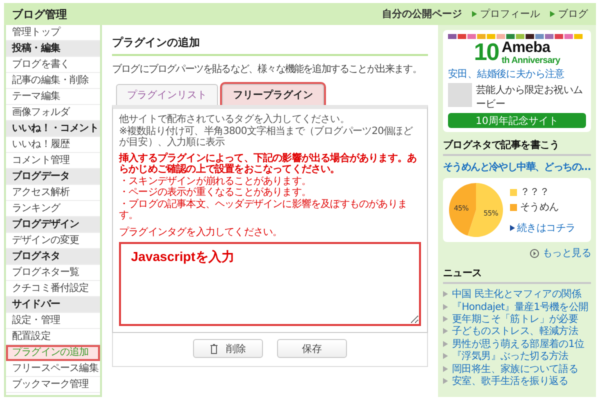  What do you see at coordinates (535, 253) in the screenshot?
I see `play-circle-icon` at bounding box center [535, 253].